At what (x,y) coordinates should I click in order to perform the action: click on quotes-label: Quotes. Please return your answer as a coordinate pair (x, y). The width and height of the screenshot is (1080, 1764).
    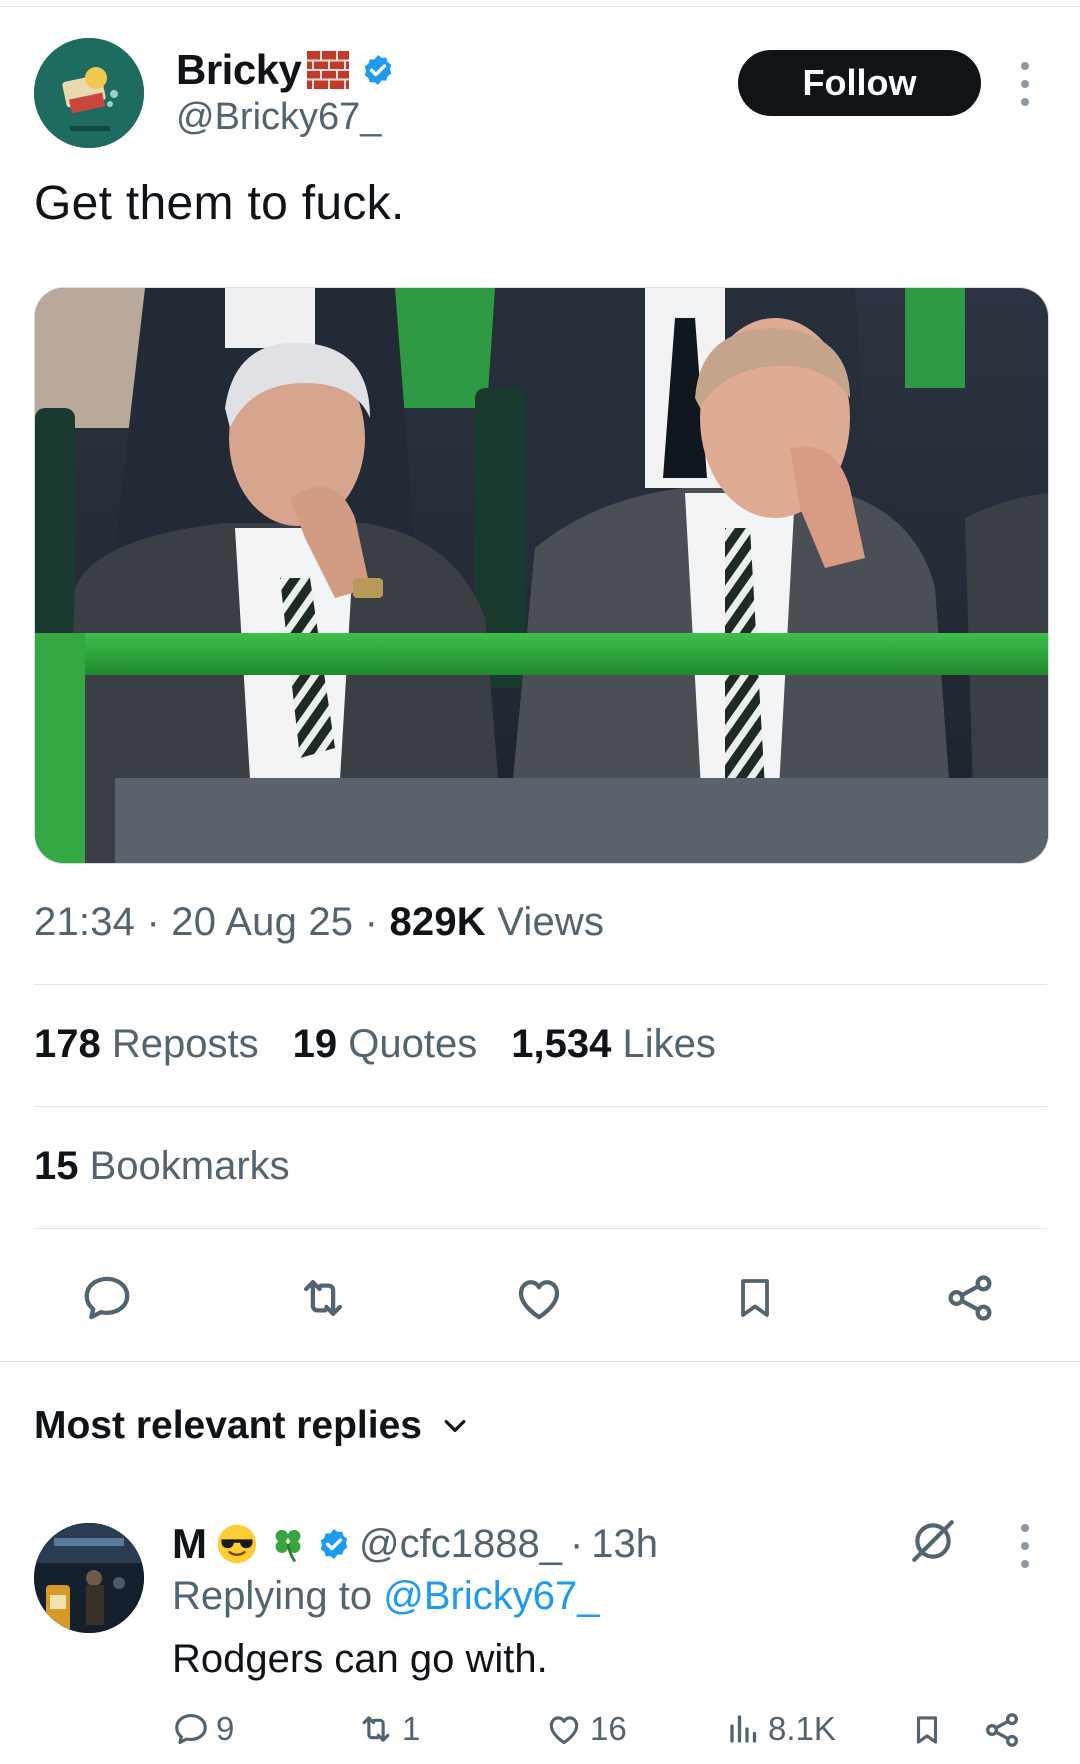
    Looking at the image, I should click on (413, 1044).